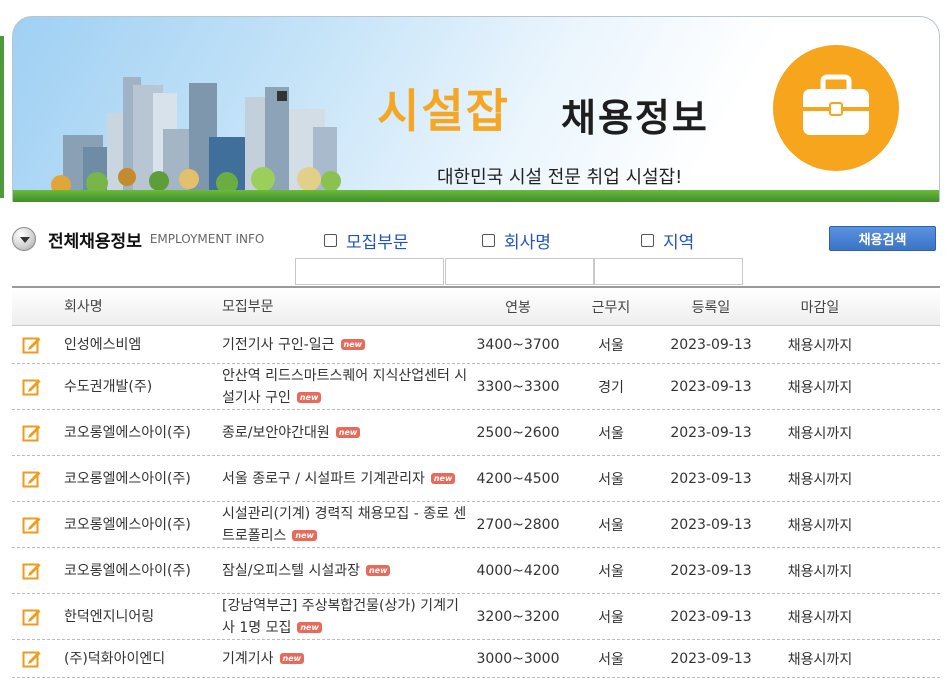 The width and height of the screenshot is (952, 685). I want to click on dropdown-circle-icon, so click(24, 239).